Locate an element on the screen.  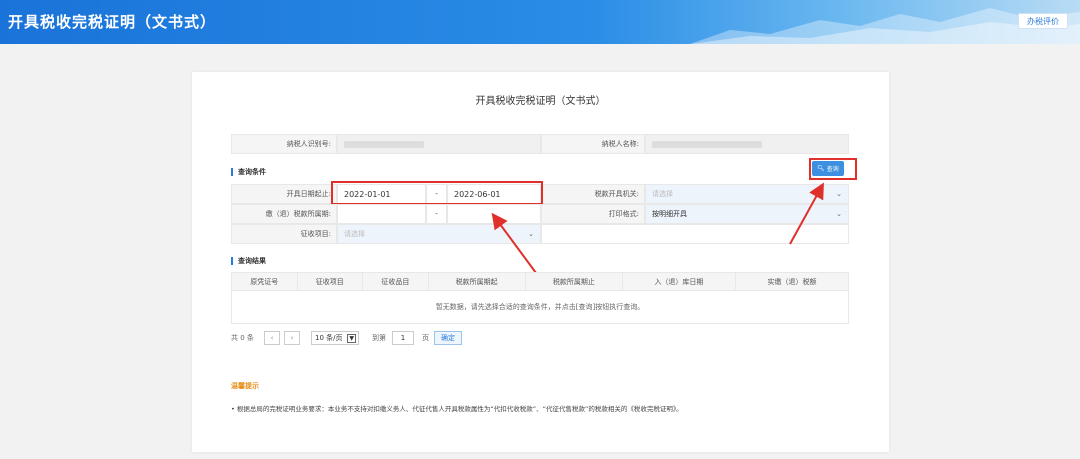
page-title: 开具税收完税证明（文书式） is located at coordinates (540, 101).